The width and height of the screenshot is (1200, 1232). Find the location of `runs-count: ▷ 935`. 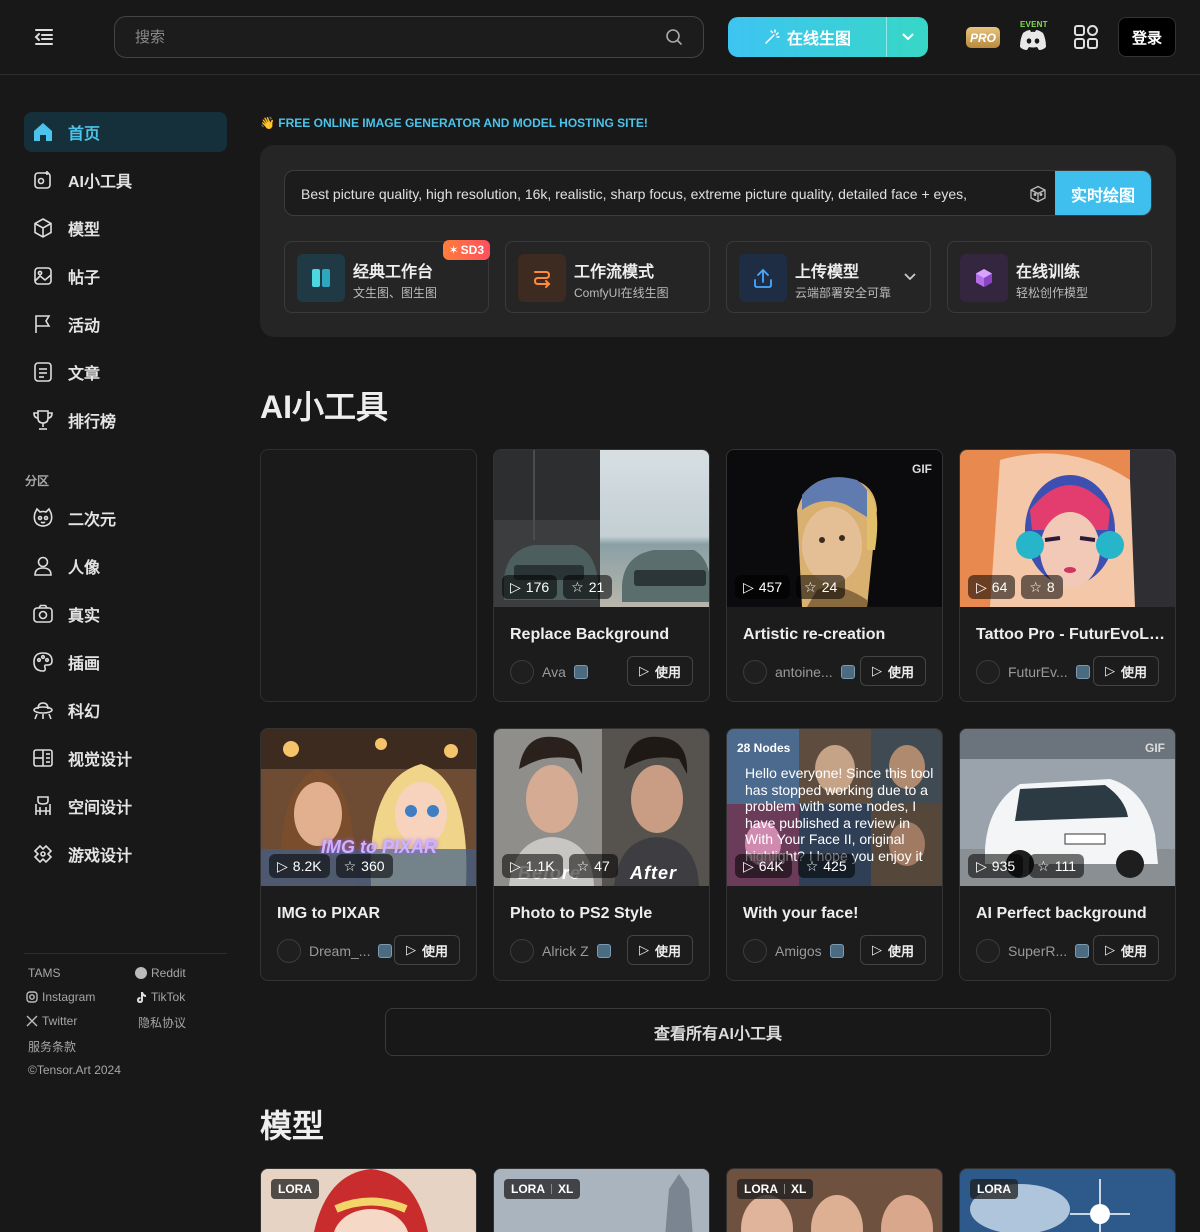

runs-count: ▷ 935 is located at coordinates (996, 866).